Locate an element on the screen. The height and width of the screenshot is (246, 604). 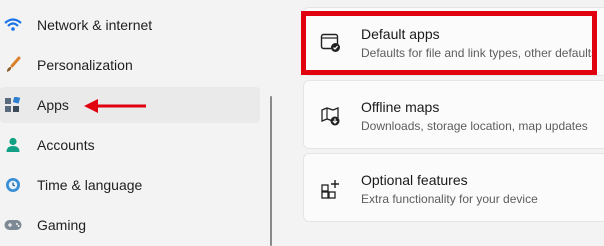
map-download-icon is located at coordinates (331, 116).